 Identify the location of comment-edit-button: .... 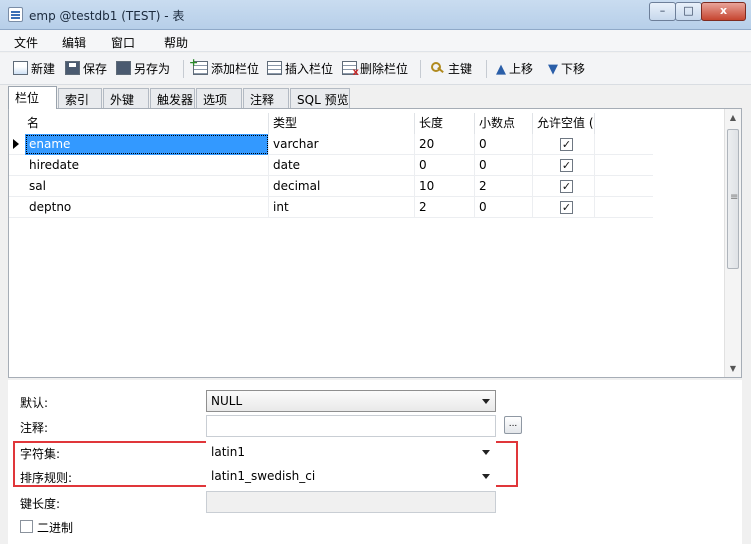
(513, 425).